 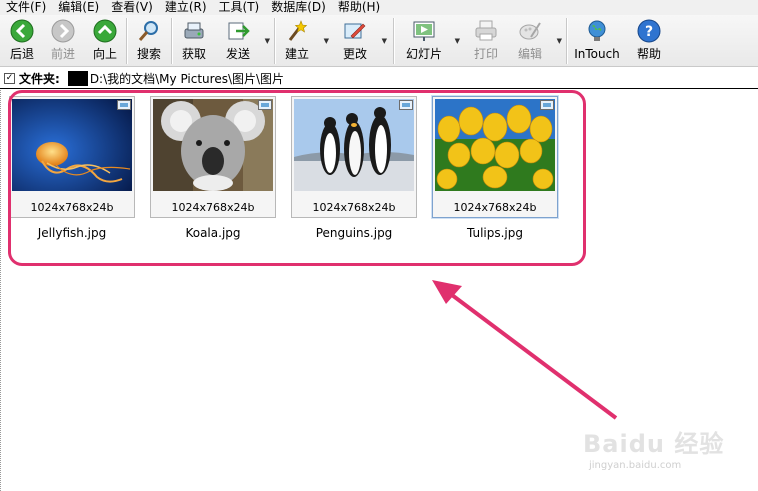 I want to click on folder-label: 文件夹:, so click(x=39, y=78).